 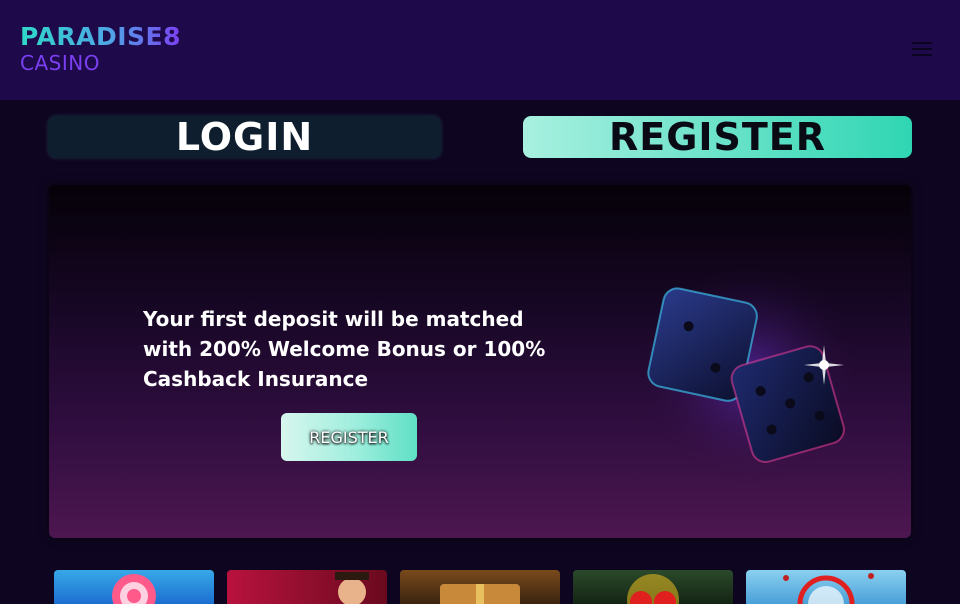 I want to click on games-strip, so click(x=480, y=587).